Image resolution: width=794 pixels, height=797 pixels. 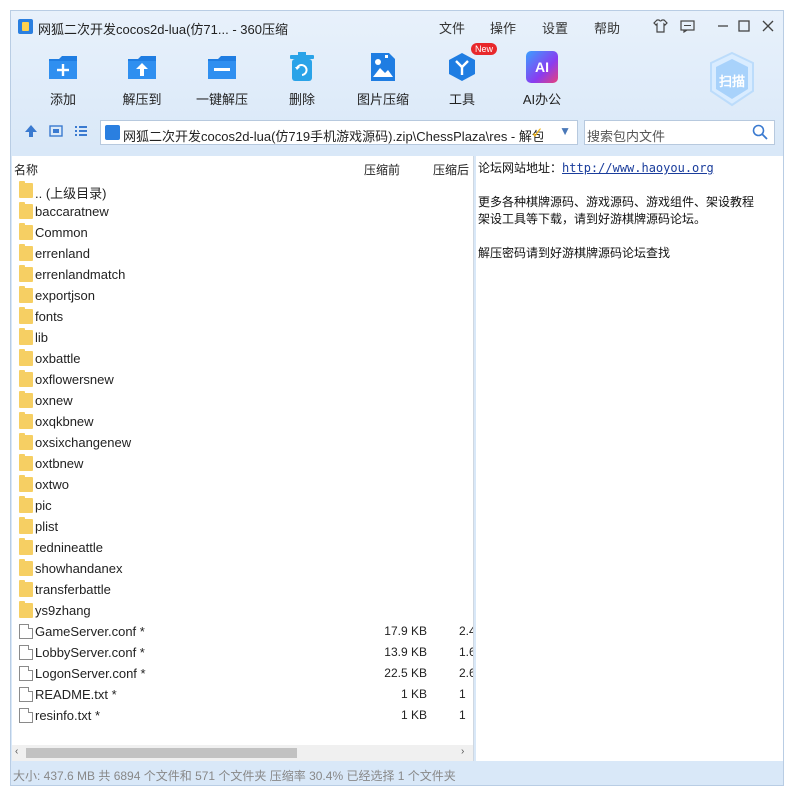 I want to click on search-box: 搜索包内文件, so click(x=679, y=132).